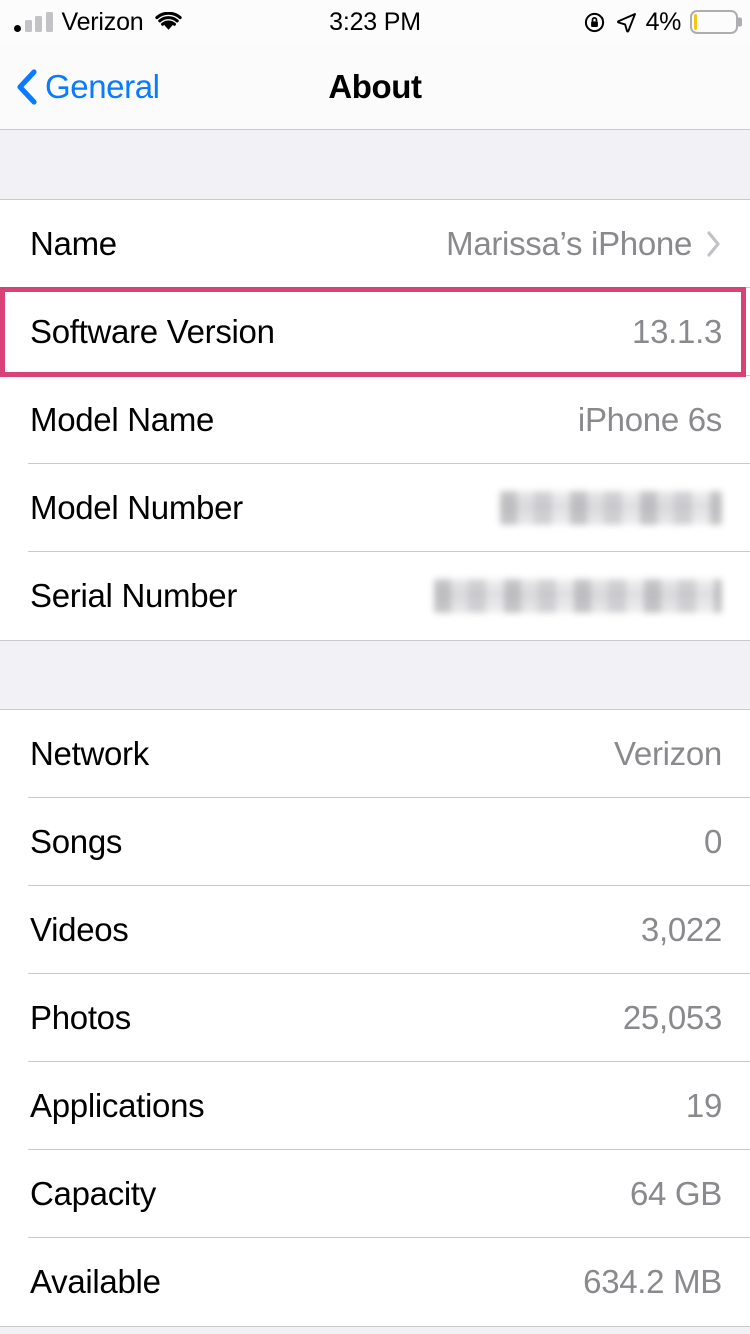 This screenshot has width=750, height=1334. What do you see at coordinates (102, 21) in the screenshot?
I see `carrier-label: Verizon` at bounding box center [102, 21].